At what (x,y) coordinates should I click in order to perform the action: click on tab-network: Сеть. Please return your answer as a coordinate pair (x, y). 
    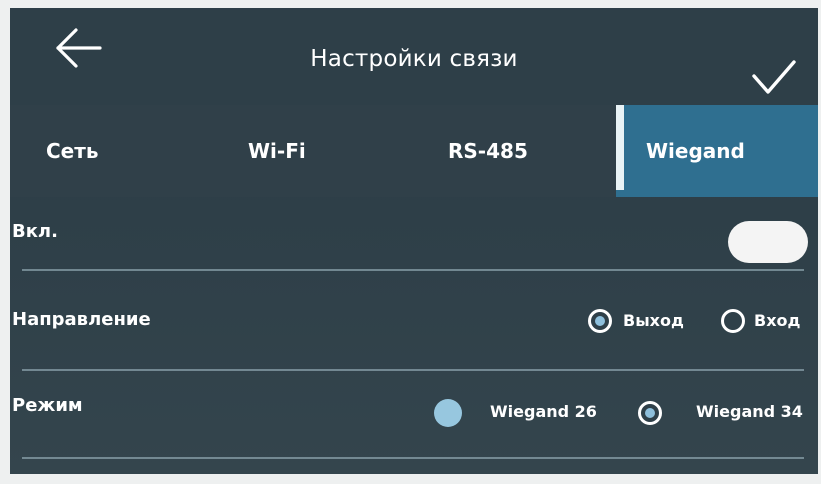
    Looking at the image, I should click on (110, 151).